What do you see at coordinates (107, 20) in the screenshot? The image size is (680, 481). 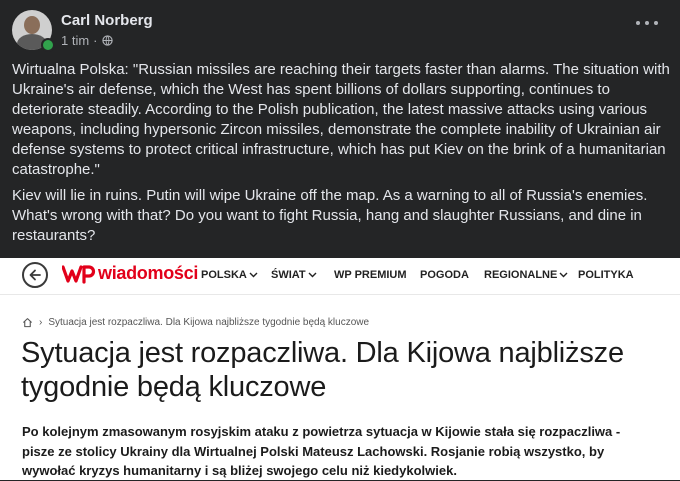 I see `post-author-name: Carl Norberg` at bounding box center [107, 20].